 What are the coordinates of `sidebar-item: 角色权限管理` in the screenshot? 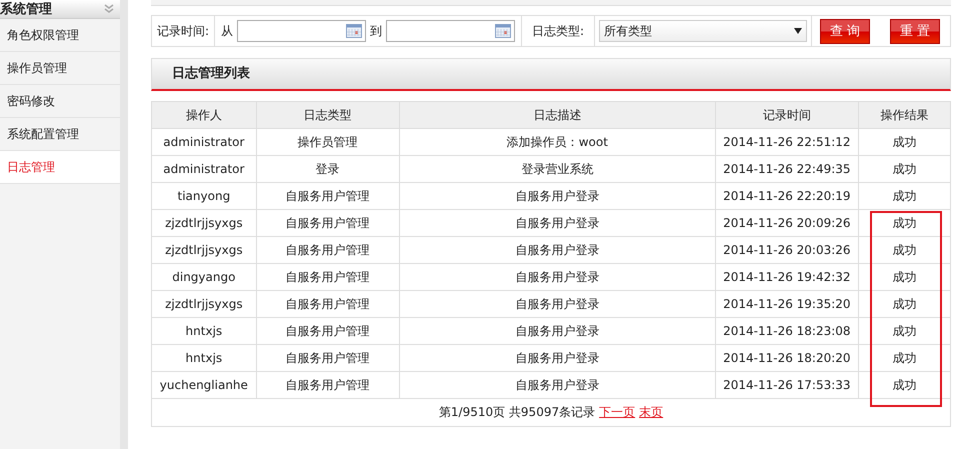 It's located at (60, 35).